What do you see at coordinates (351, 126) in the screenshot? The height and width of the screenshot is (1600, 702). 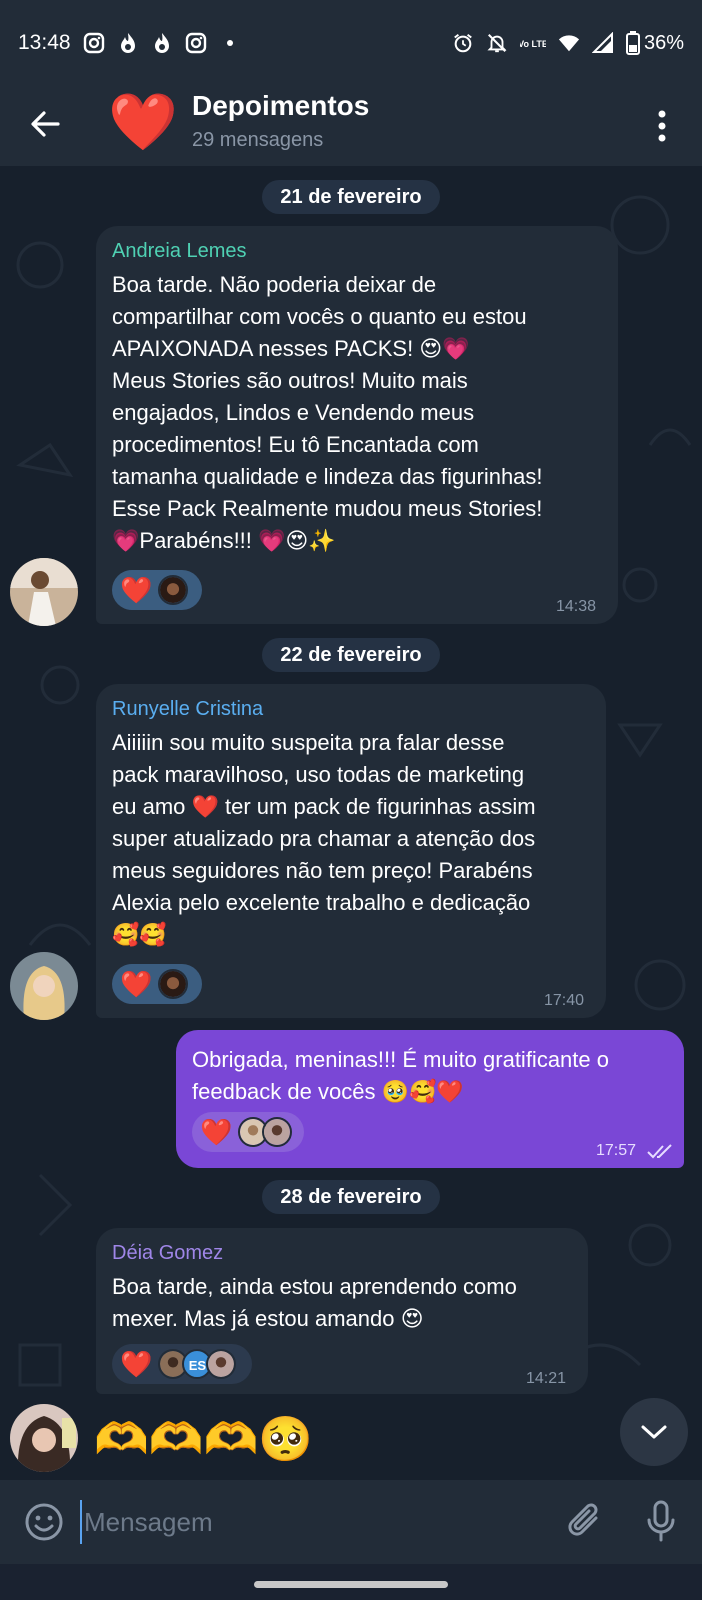 I see `chat-header: ❤️ Depoimentos 29 mensagens` at bounding box center [351, 126].